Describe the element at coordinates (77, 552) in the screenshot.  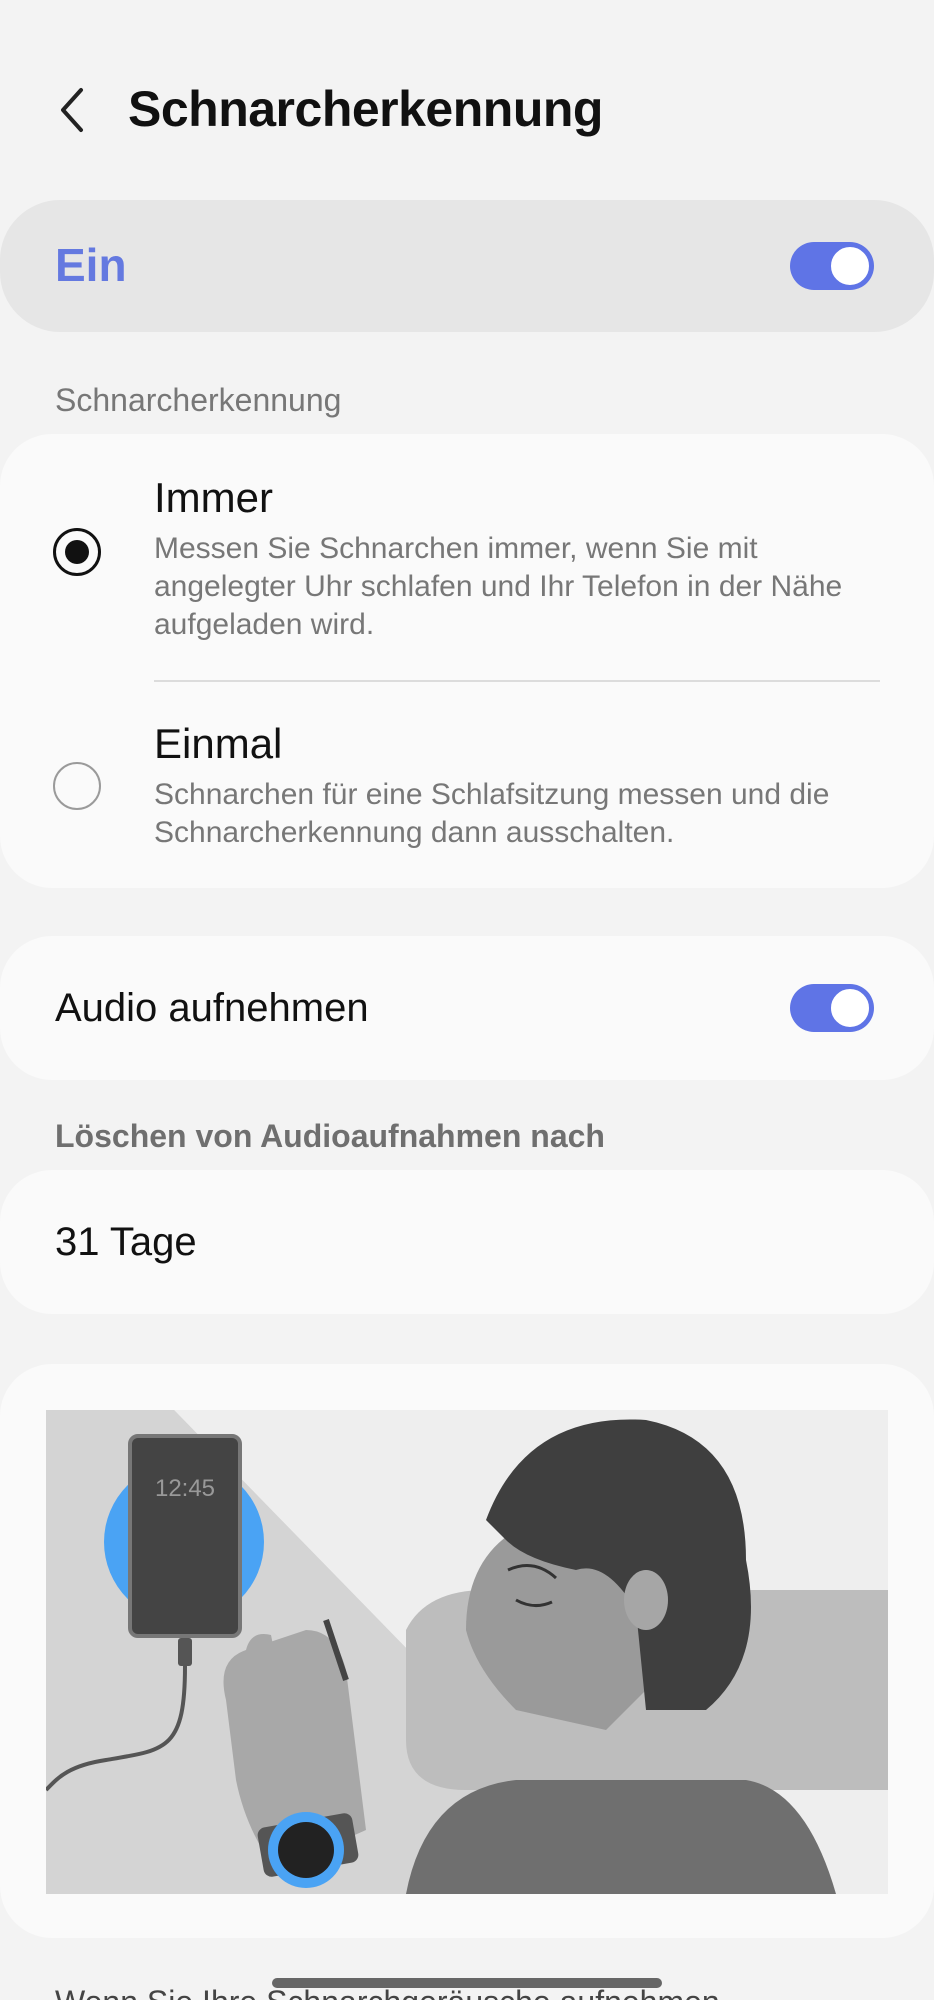
I see `radio-immer` at that location.